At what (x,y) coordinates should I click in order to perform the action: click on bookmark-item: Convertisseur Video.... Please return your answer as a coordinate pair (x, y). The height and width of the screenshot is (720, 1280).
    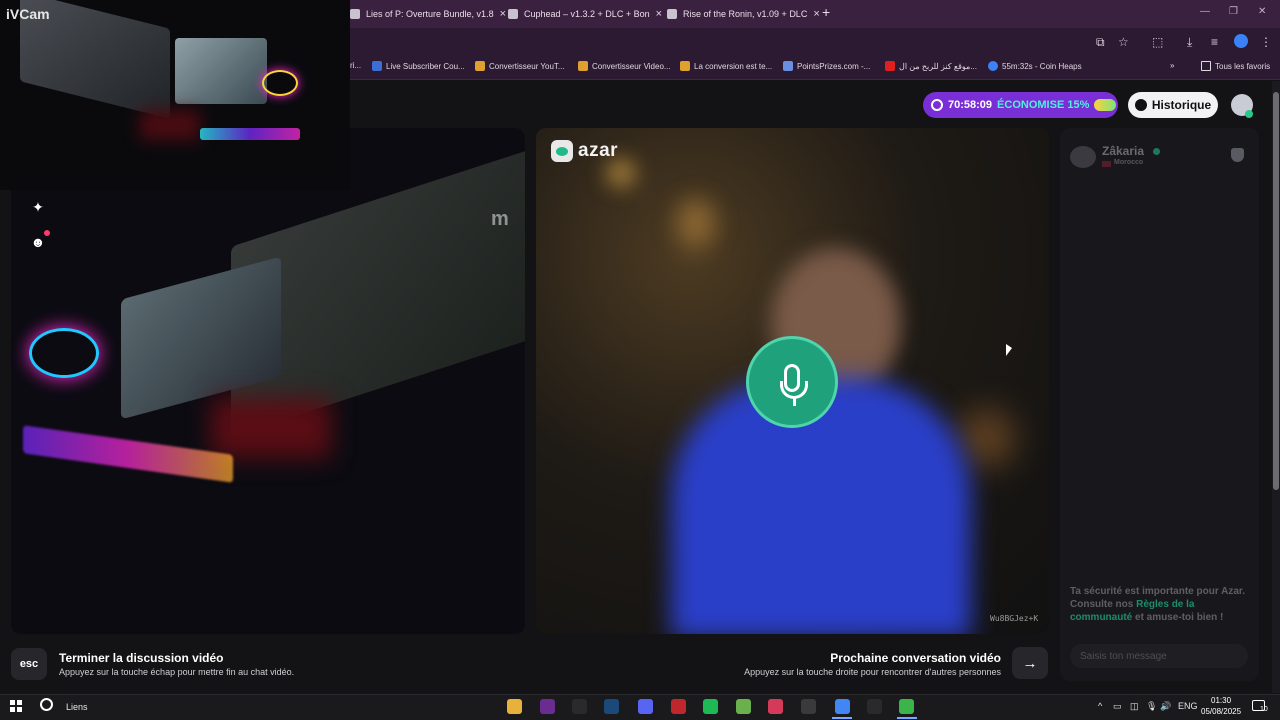
    Looking at the image, I should click on (624, 66).